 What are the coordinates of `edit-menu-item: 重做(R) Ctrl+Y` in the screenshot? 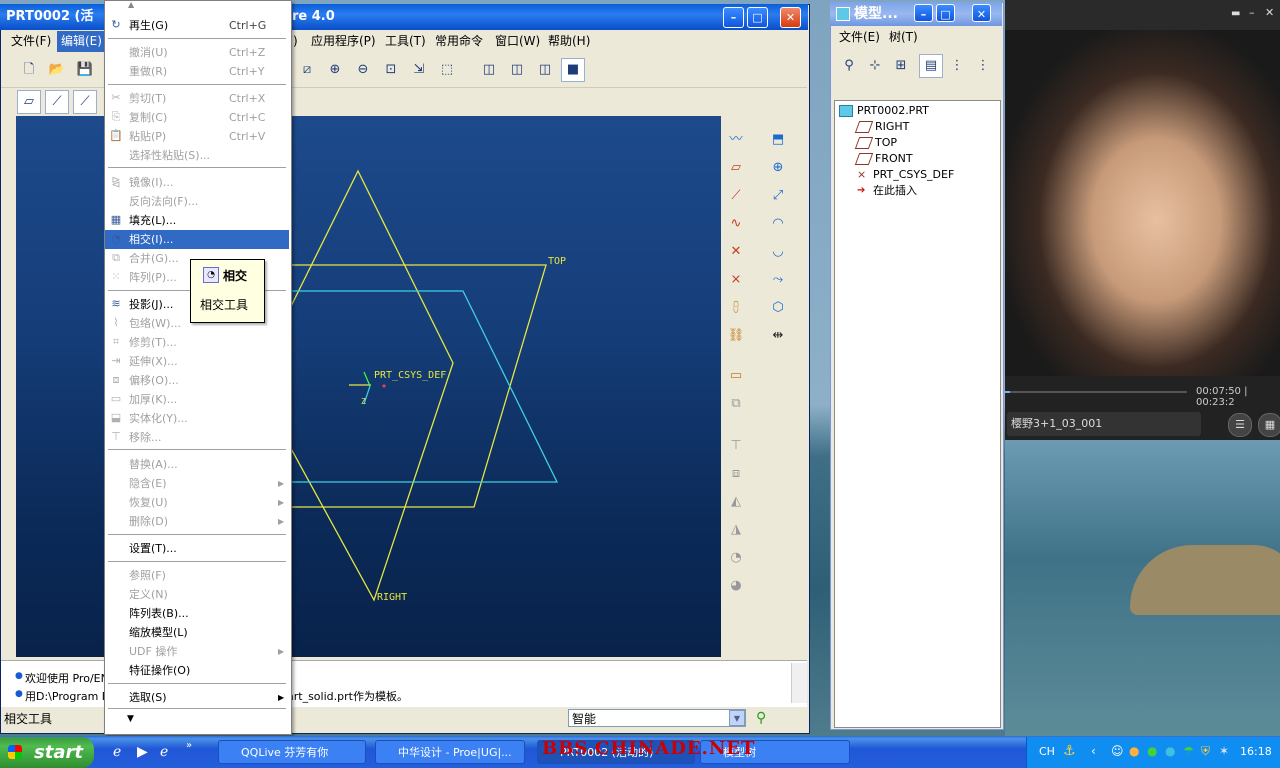 It's located at (197, 71).